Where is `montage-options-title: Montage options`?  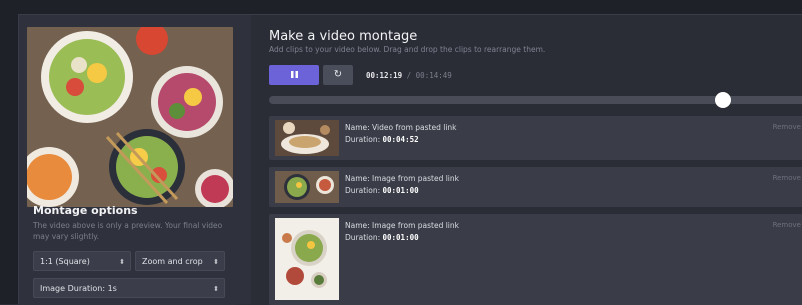
montage-options-title: Montage options is located at coordinates (85, 210).